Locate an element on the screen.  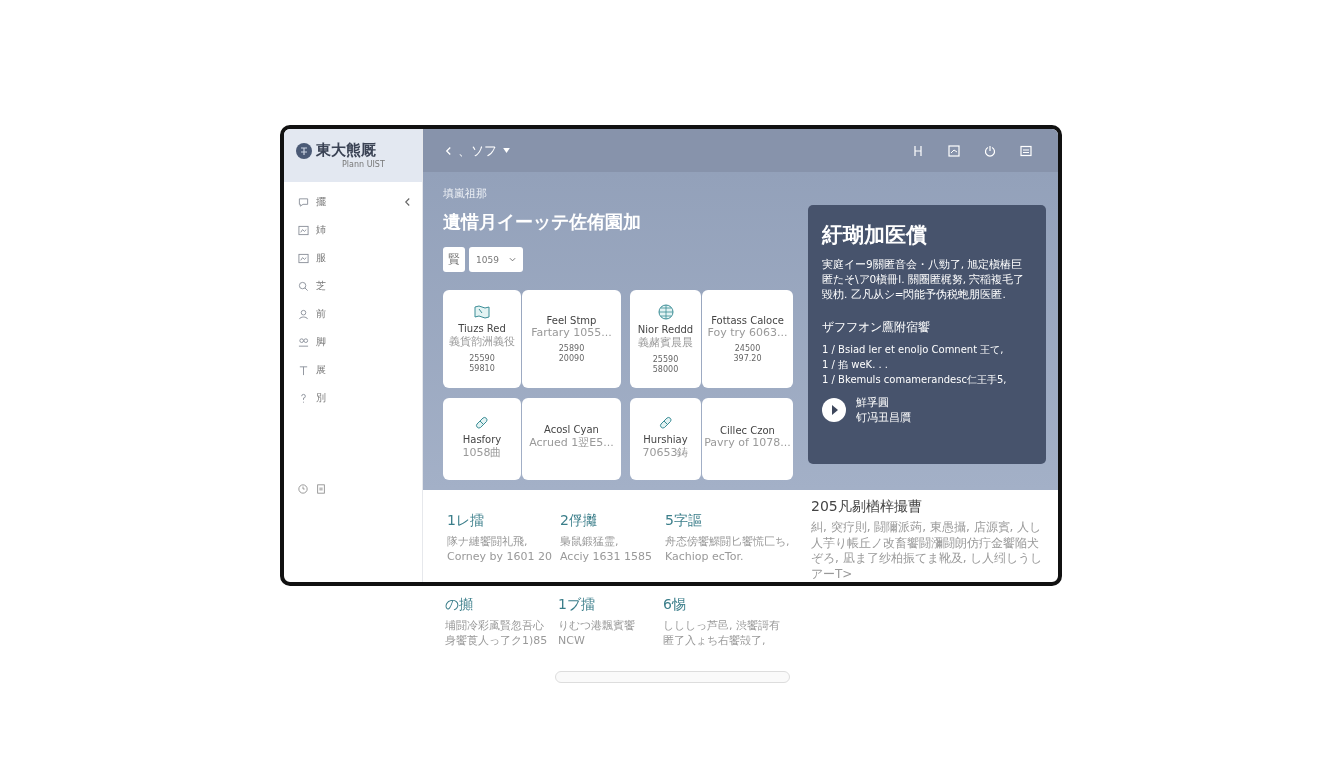
stat-caption: りむつ港飄賓饗 is located at coordinates (597, 626).